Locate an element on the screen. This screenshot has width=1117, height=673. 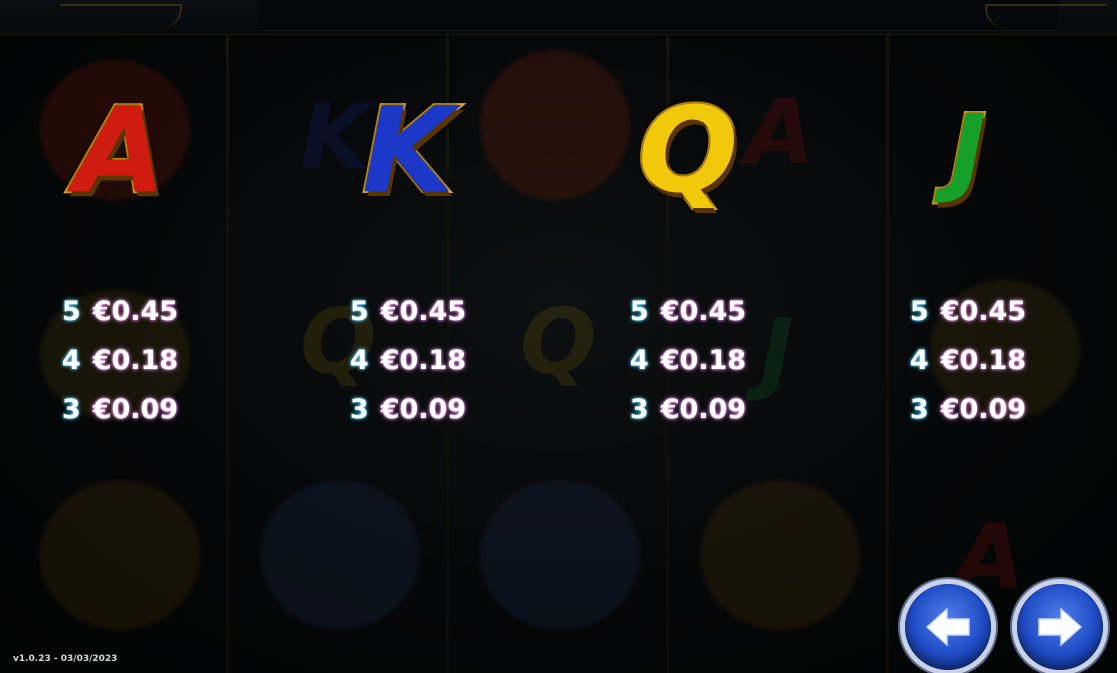
symbol-glyph: A is located at coordinates (119, 150).